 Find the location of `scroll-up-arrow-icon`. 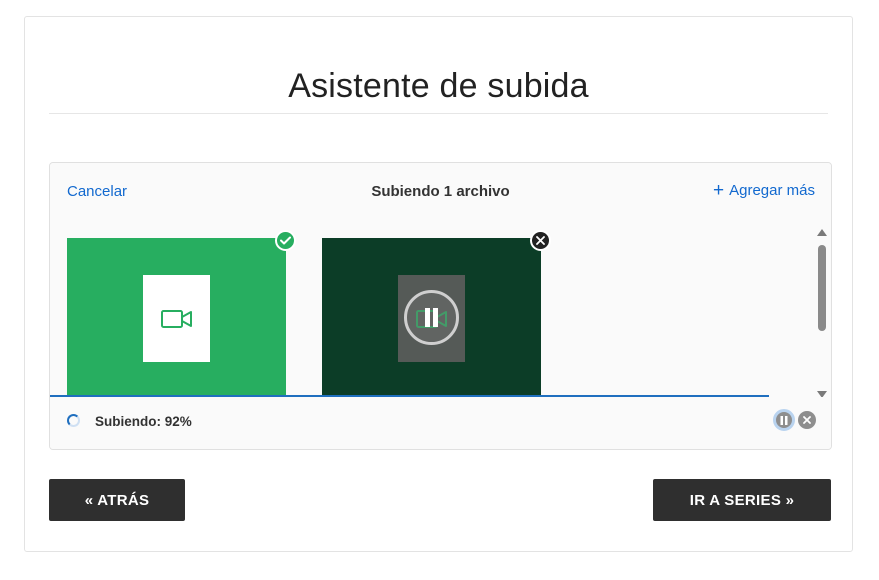

scroll-up-arrow-icon is located at coordinates (822, 232).